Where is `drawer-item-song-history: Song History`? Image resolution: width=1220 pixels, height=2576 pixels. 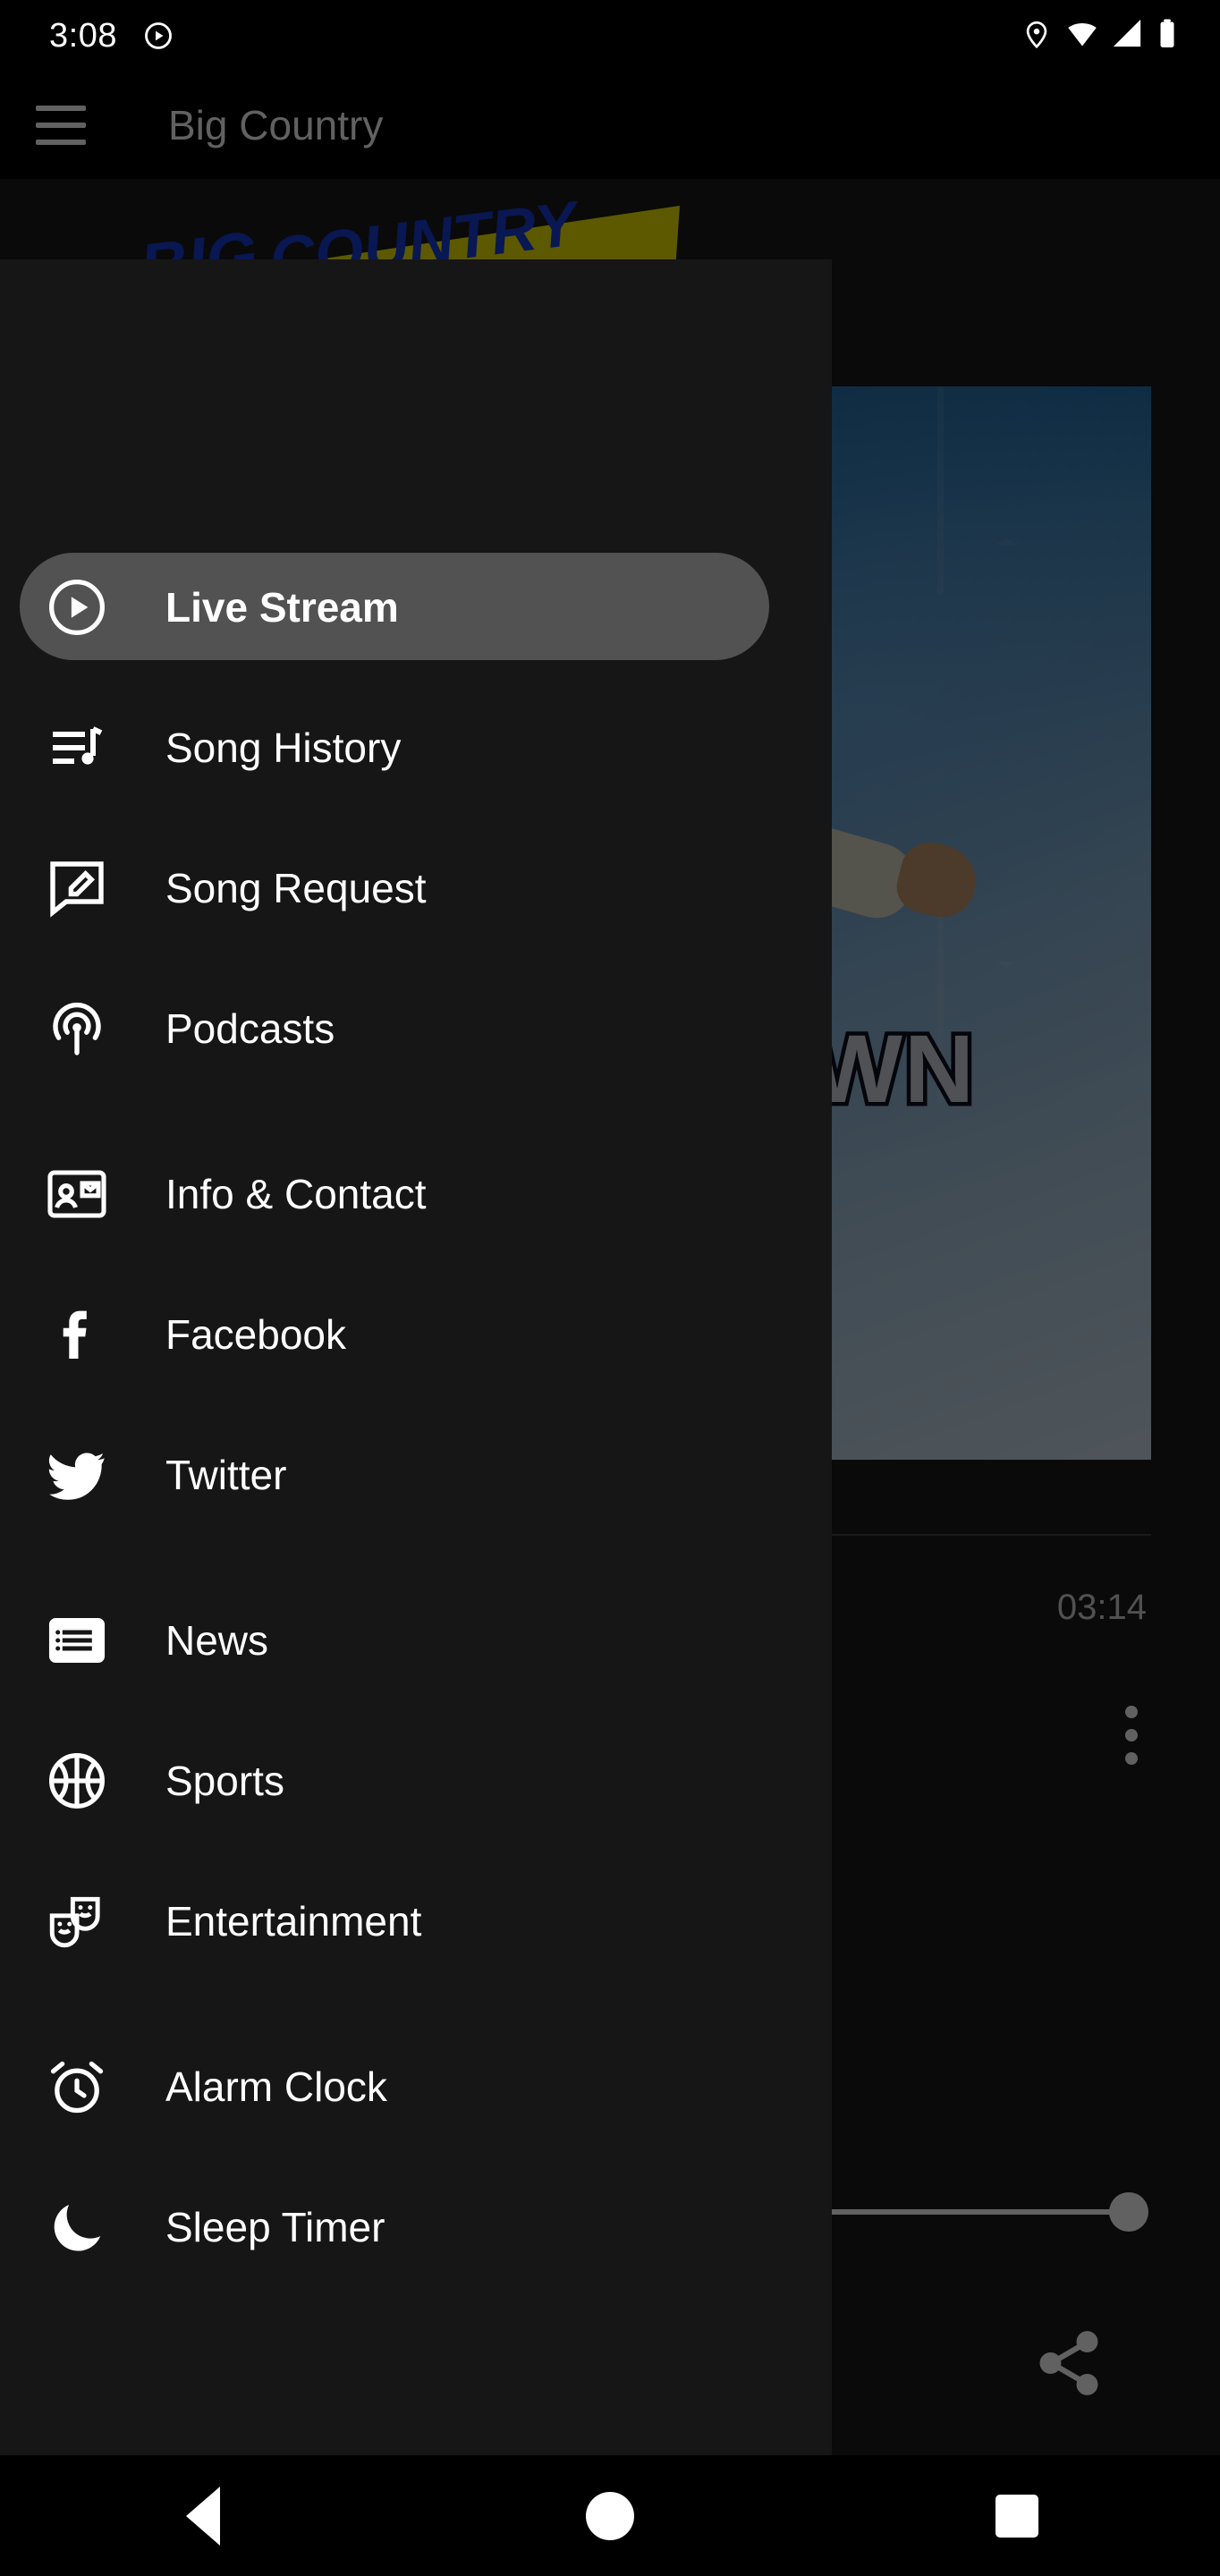
drawer-item-song-history: Song History is located at coordinates (416, 747).